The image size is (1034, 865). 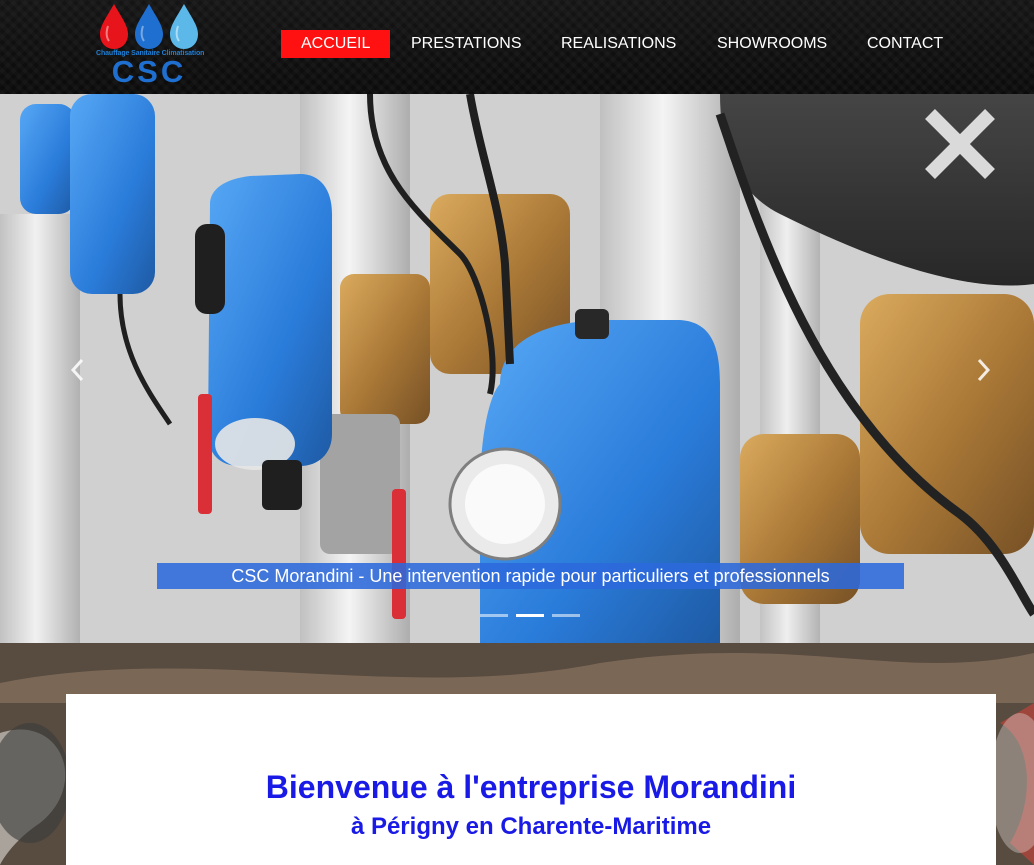 I want to click on nav-prestations: PRESTATIONS, so click(x=466, y=44).